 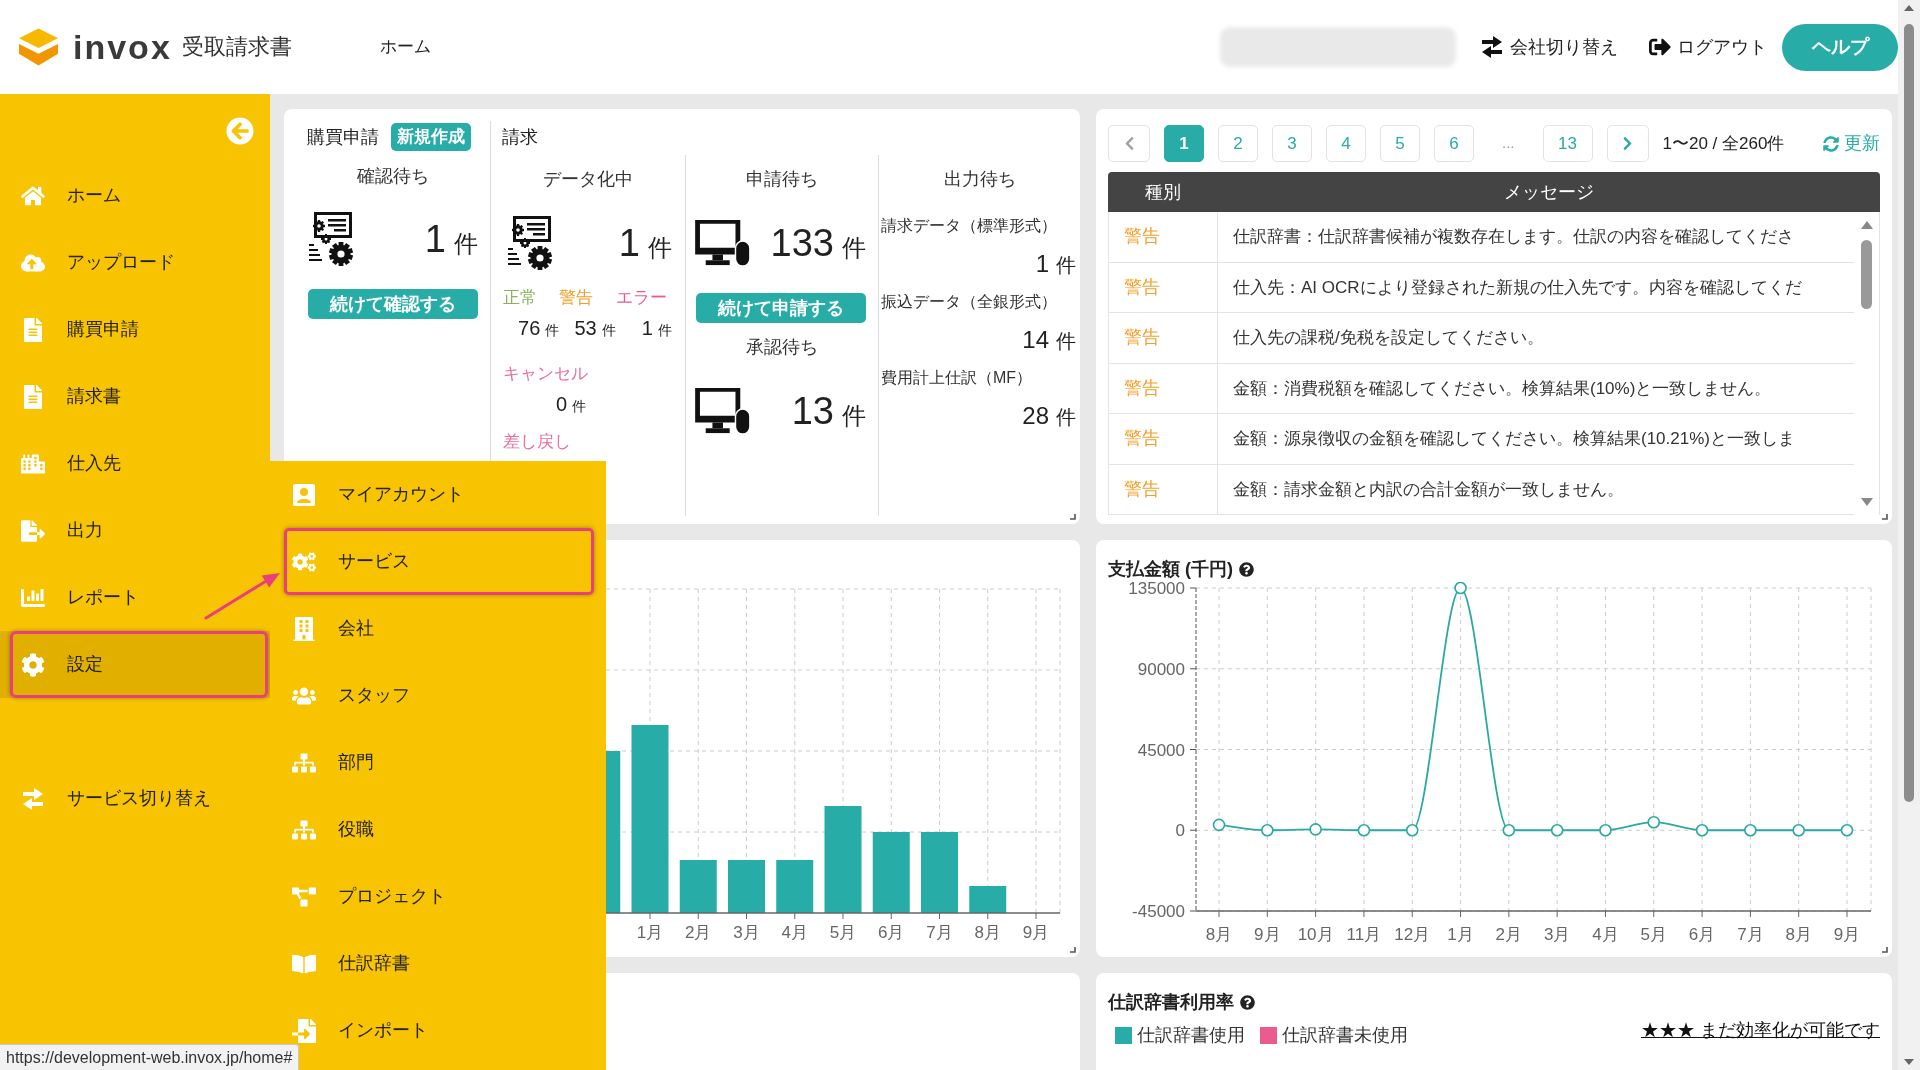 I want to click on header-link: 会社切り替え, so click(x=1549, y=47).